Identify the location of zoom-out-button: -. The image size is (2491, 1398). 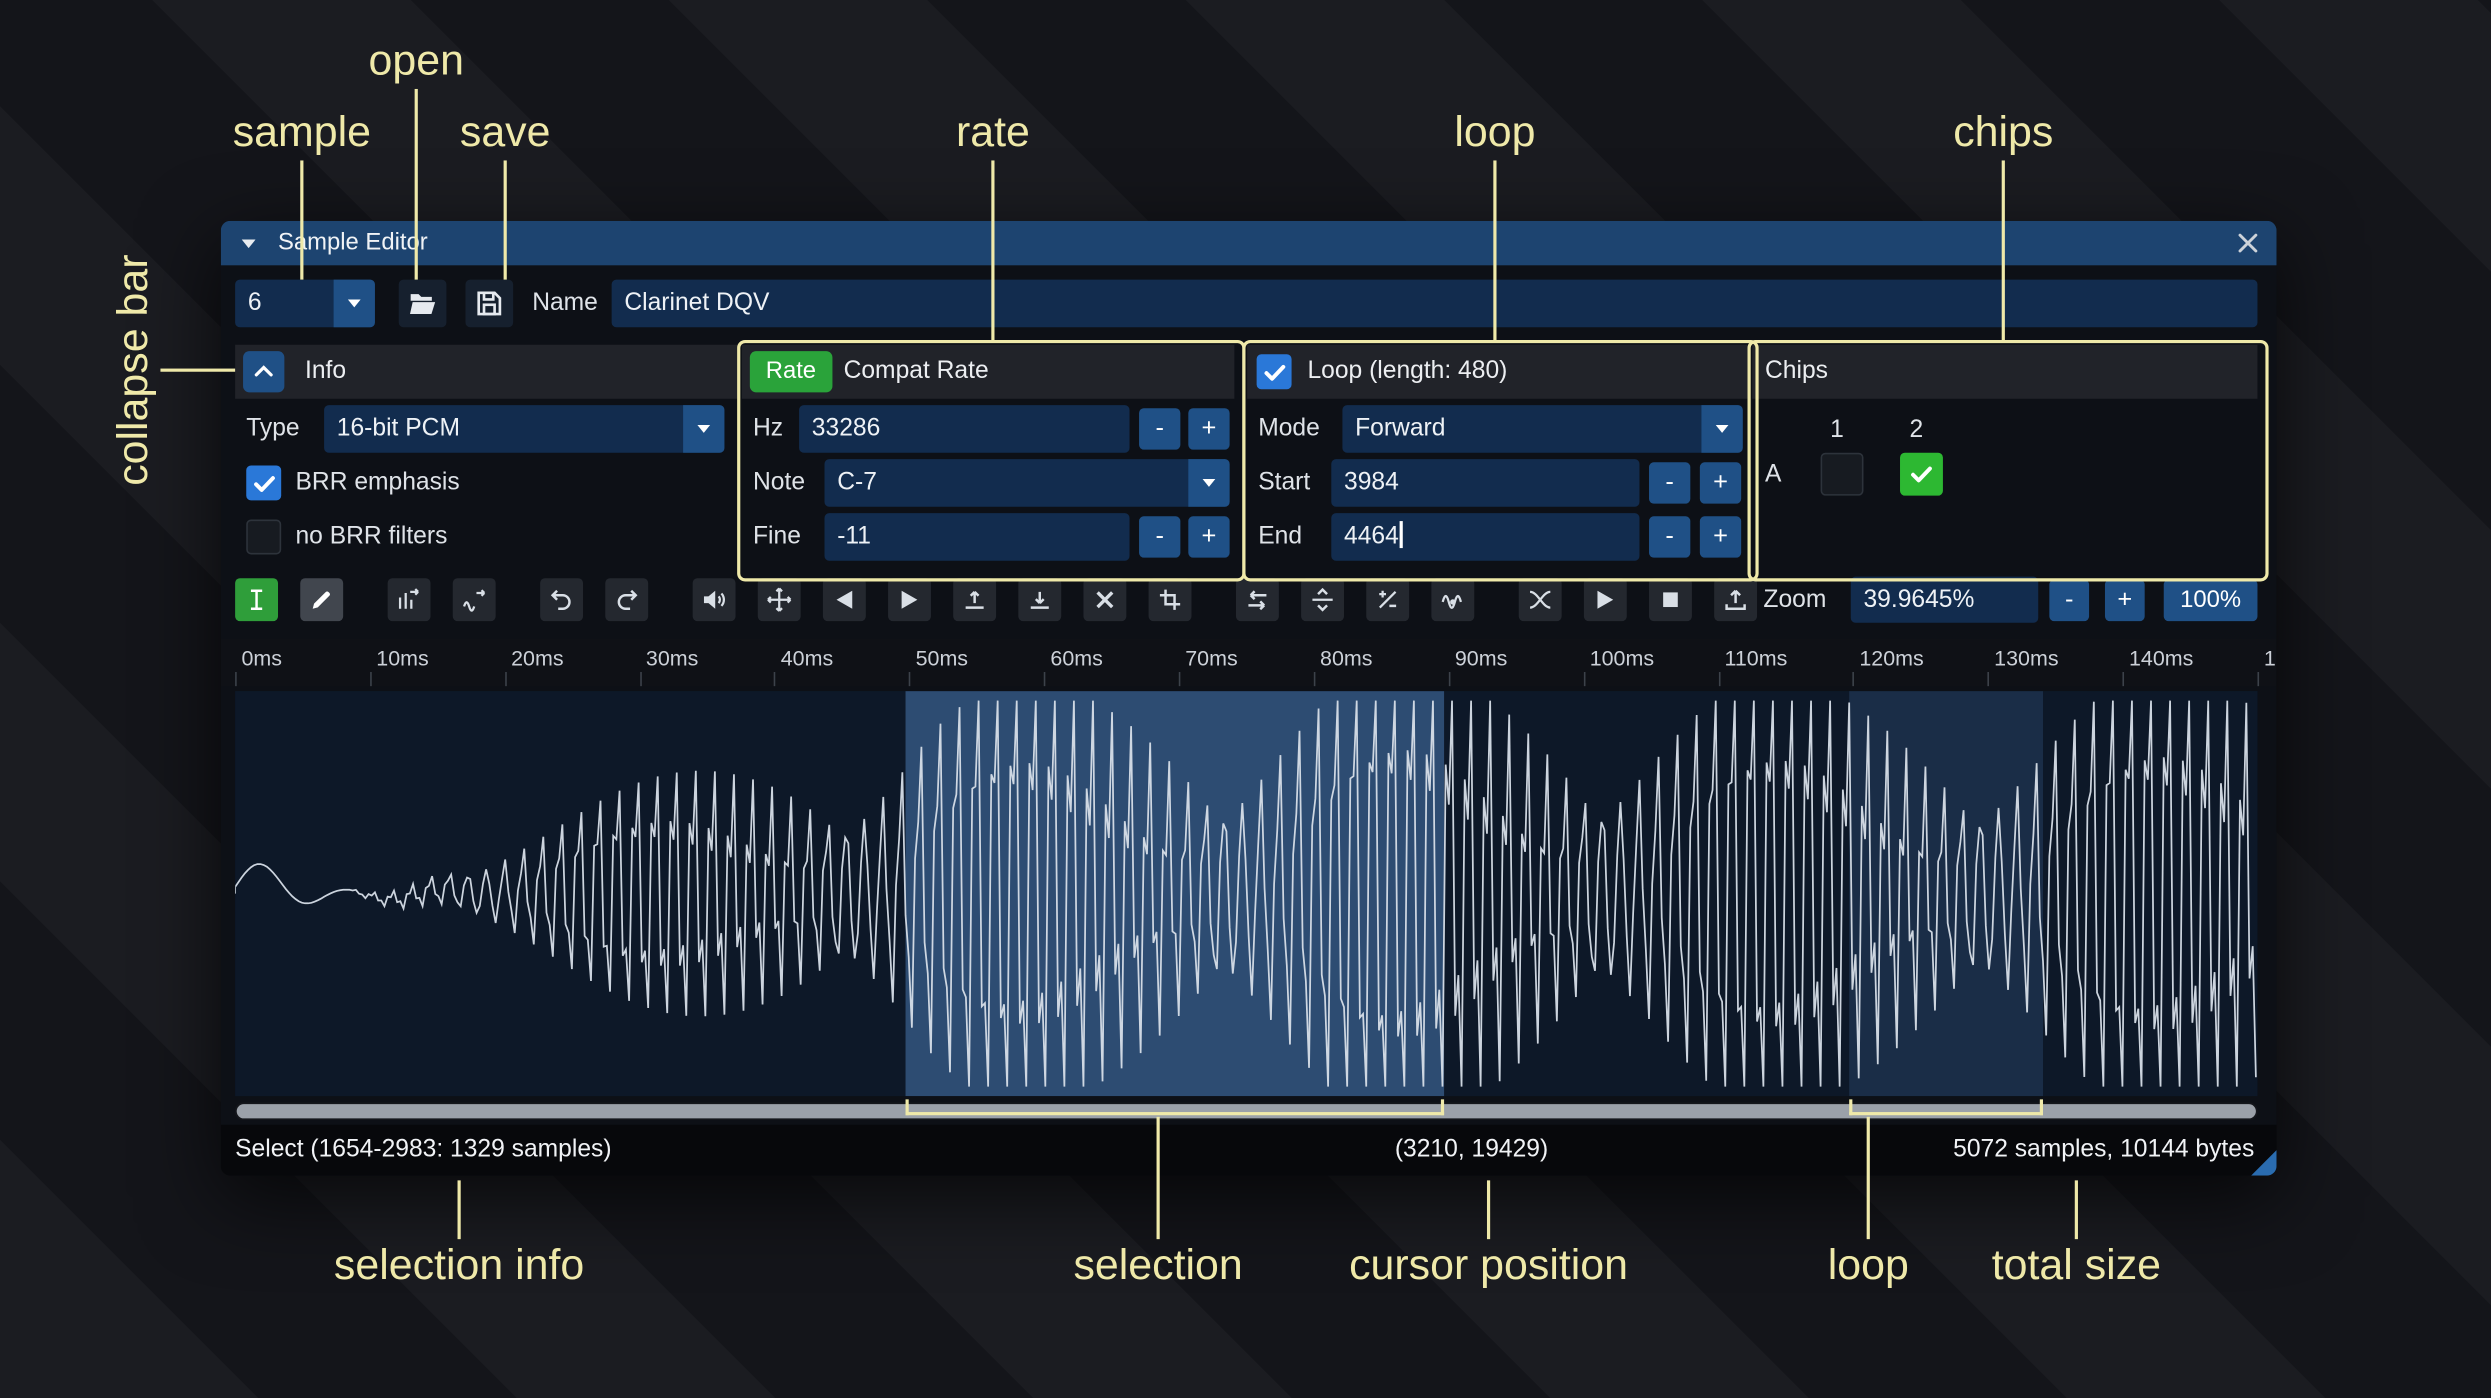
(2069, 600).